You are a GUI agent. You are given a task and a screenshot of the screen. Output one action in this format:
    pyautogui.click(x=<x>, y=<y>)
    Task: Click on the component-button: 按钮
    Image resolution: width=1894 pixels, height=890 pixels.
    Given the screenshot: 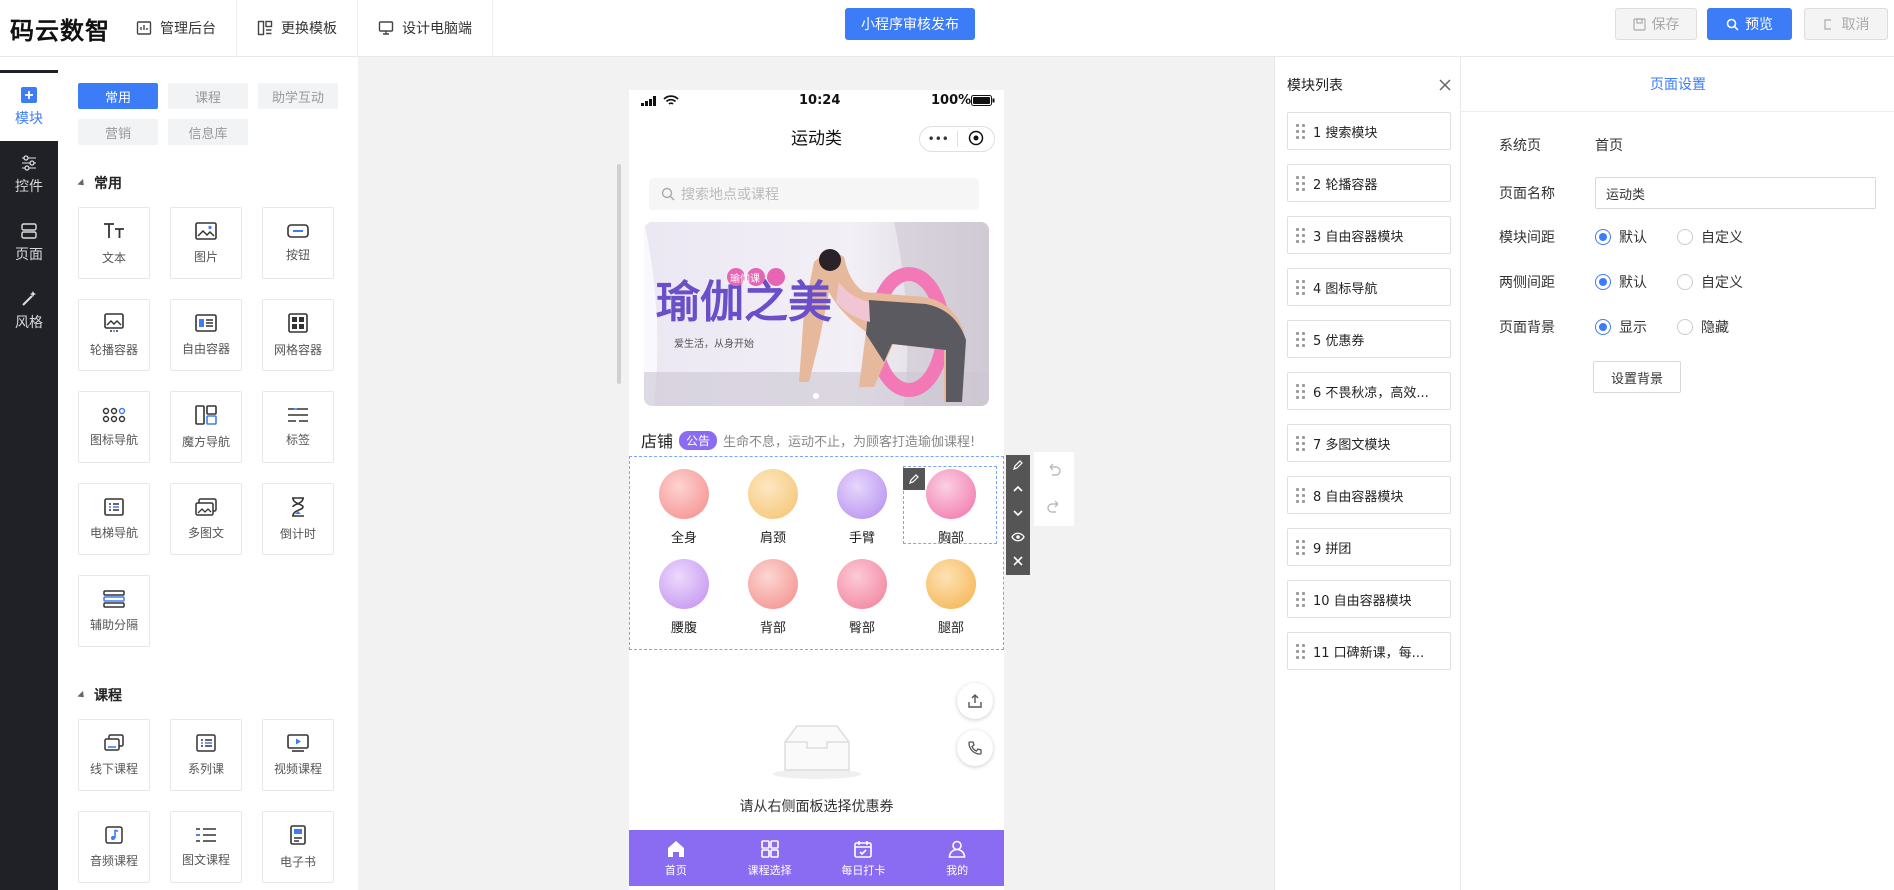 What is the action you would take?
    pyautogui.click(x=298, y=243)
    